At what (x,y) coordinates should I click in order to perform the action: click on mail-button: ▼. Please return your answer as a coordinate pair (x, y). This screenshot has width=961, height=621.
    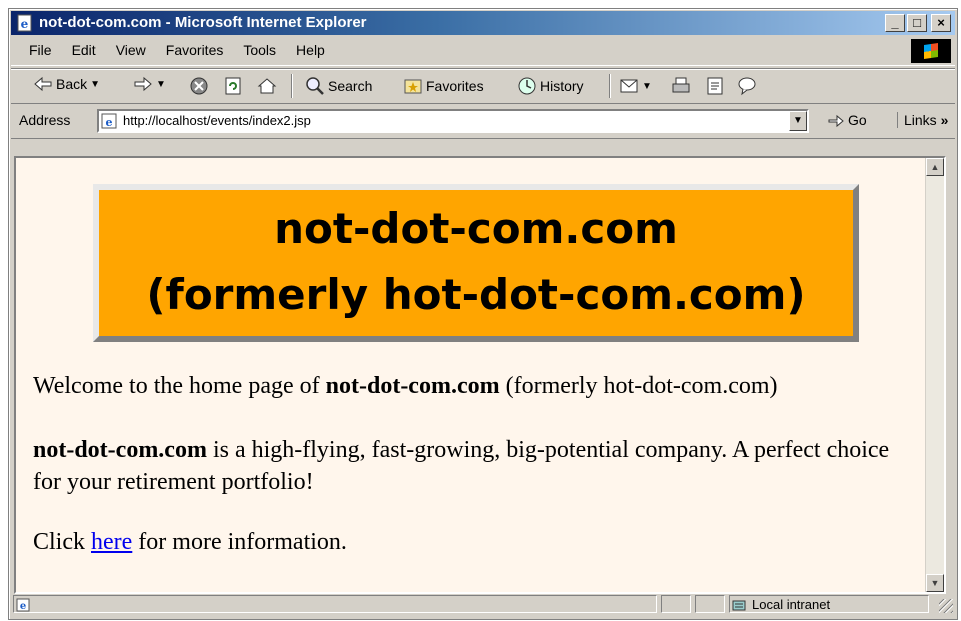
    Looking at the image, I should click on (635, 86).